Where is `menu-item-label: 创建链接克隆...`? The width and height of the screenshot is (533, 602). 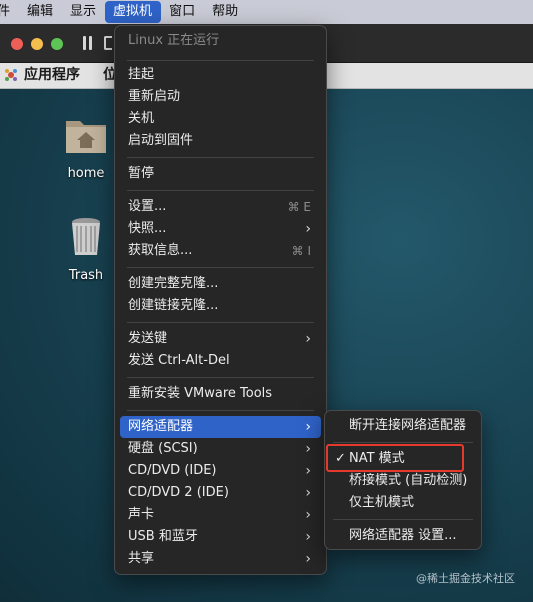 menu-item-label: 创建链接克隆... is located at coordinates (173, 305).